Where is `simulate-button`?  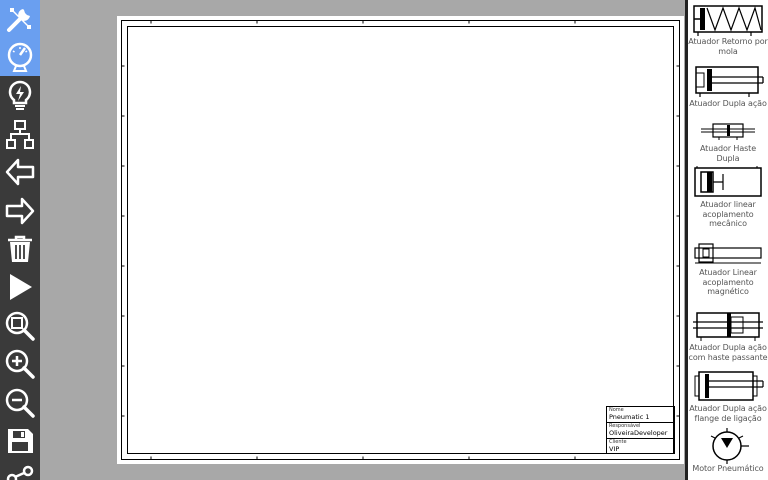
simulate-button is located at coordinates (20, 287).